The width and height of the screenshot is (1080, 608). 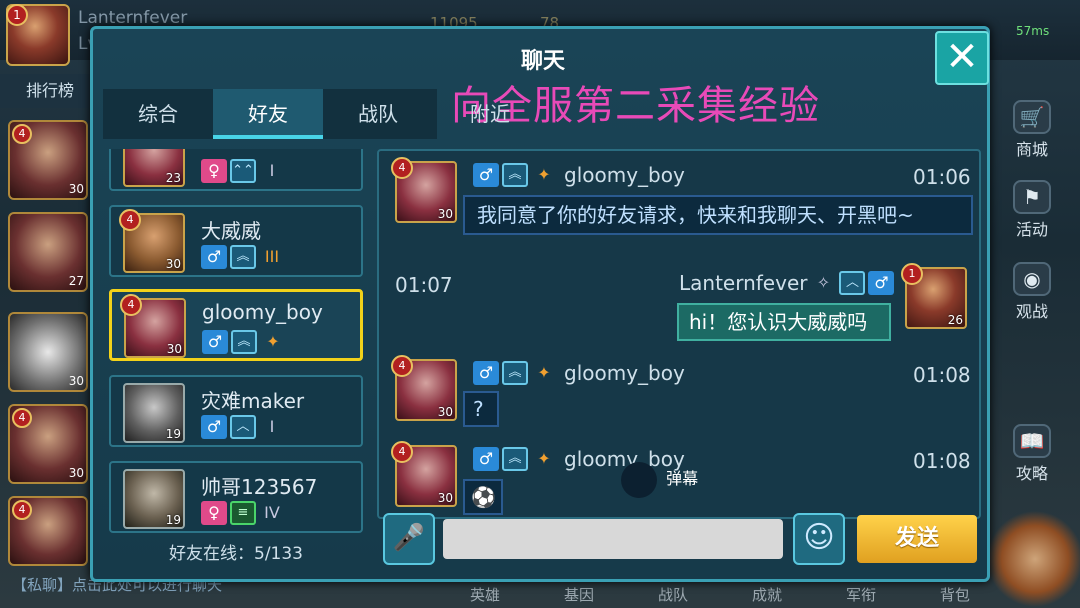 I want to click on rank-bars-icon: ≡, so click(x=243, y=513).